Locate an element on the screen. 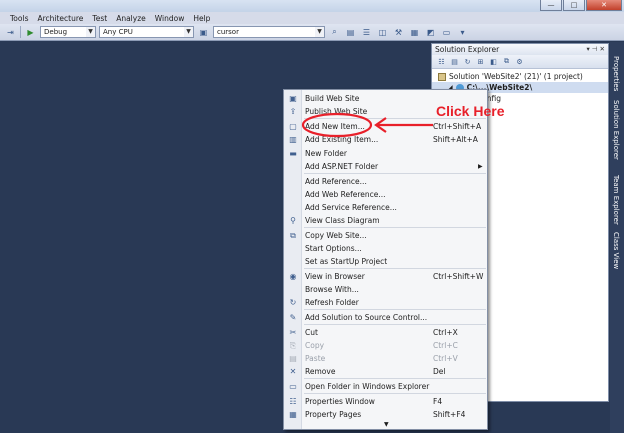  find-in-files-icon: ▣ is located at coordinates (203, 32).